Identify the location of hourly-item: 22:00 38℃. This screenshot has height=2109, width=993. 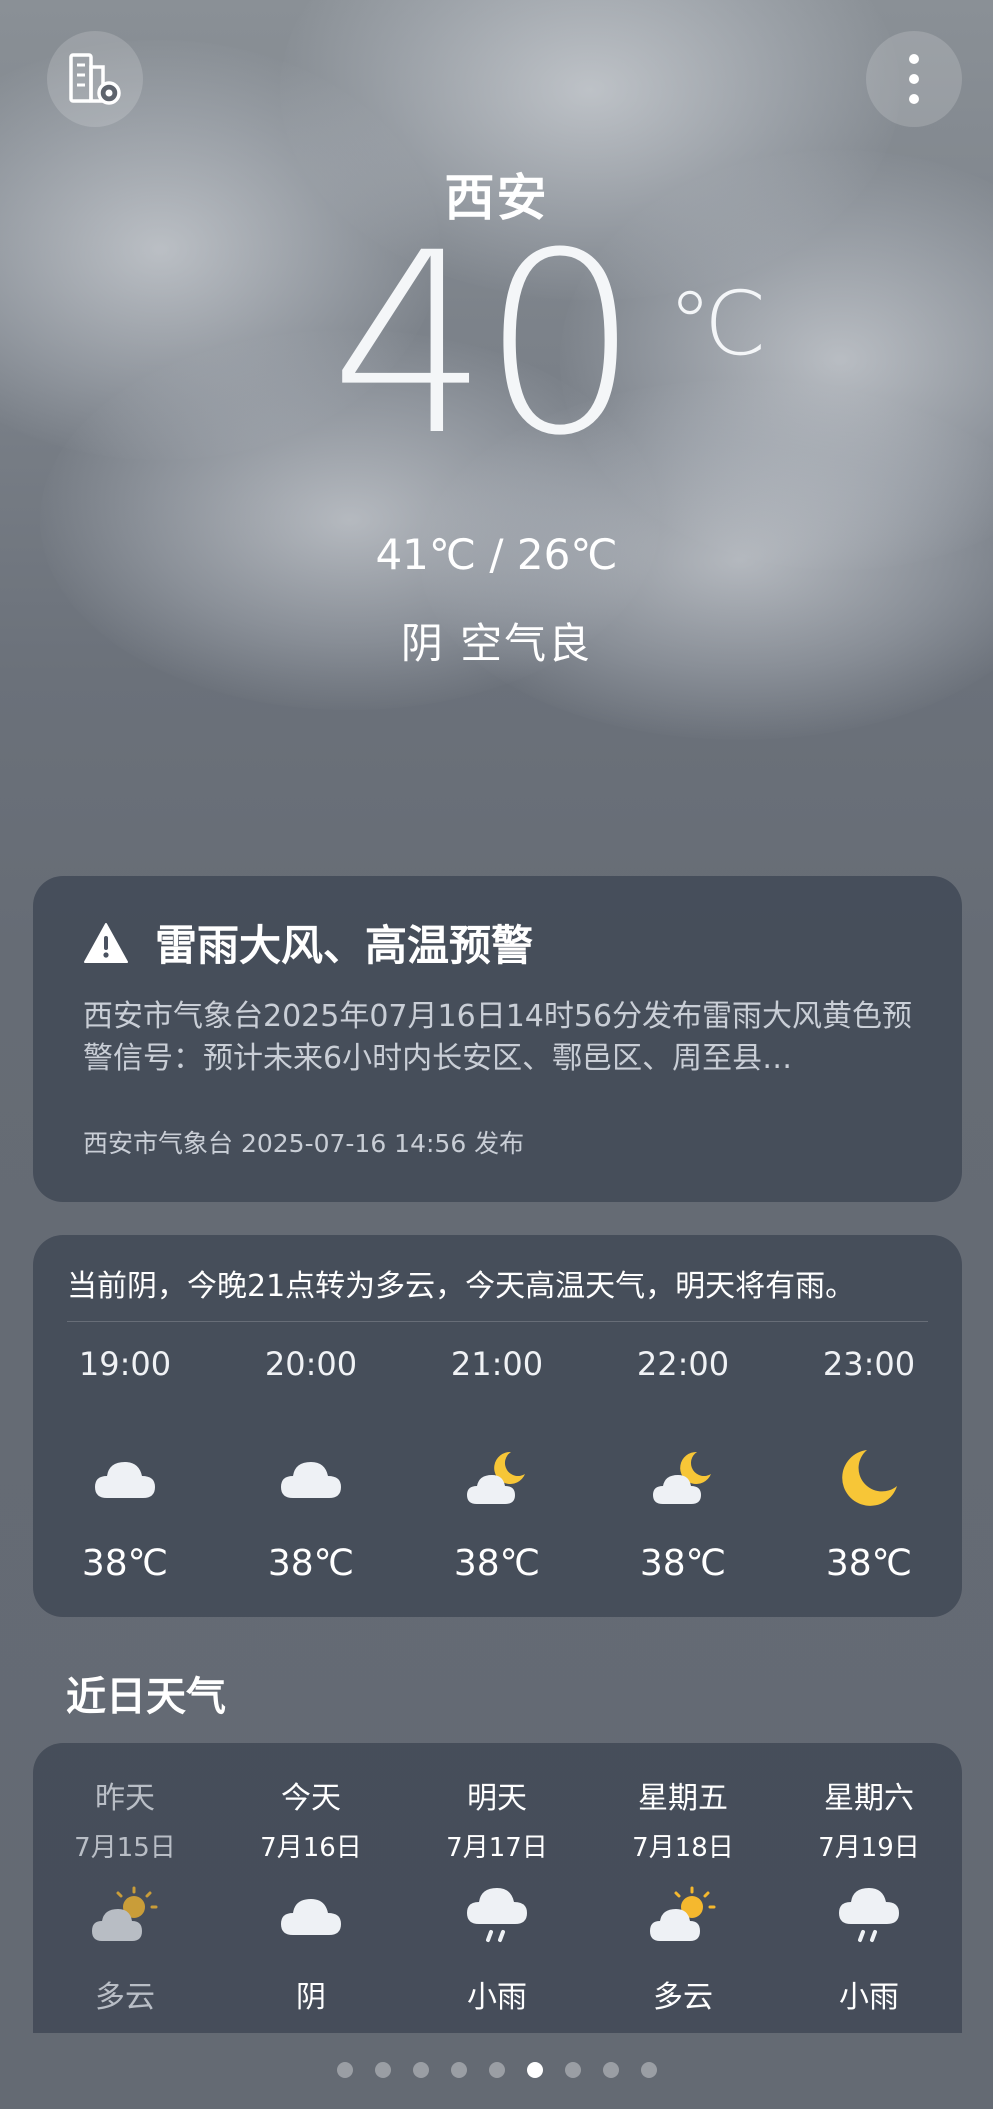
(683, 1464).